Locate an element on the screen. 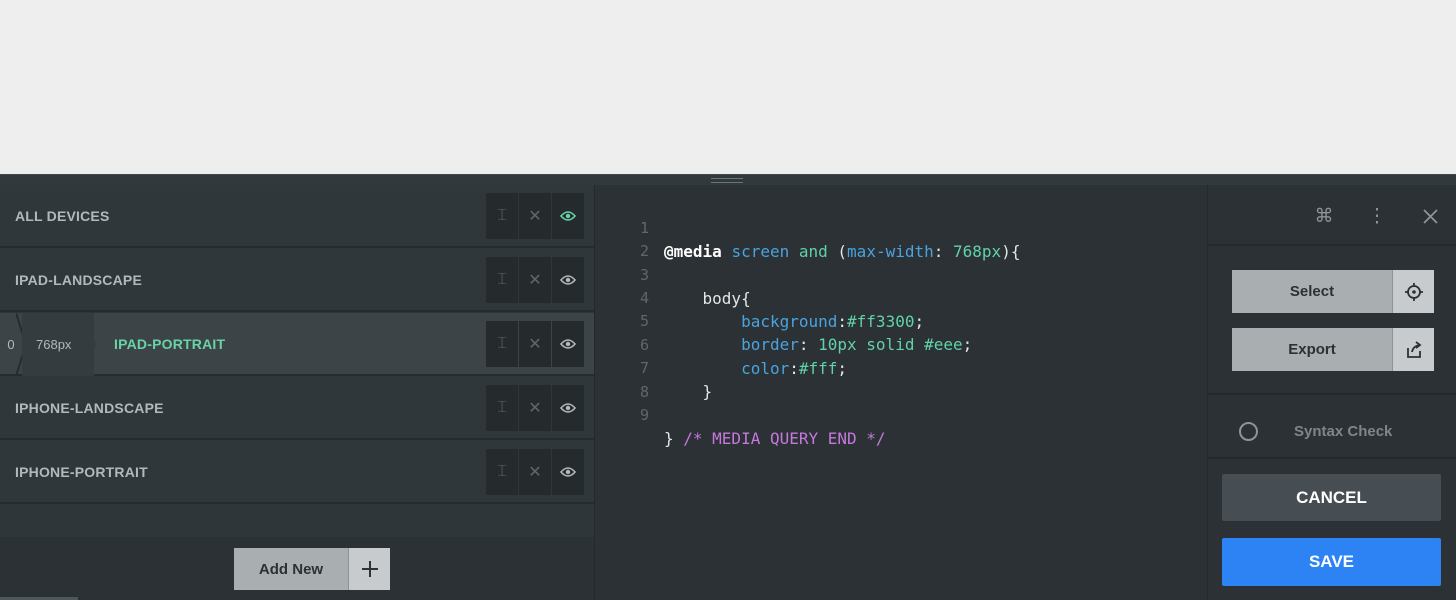  code-line: 9 } /* MEDIA QUERY END */ is located at coordinates (740, 414).